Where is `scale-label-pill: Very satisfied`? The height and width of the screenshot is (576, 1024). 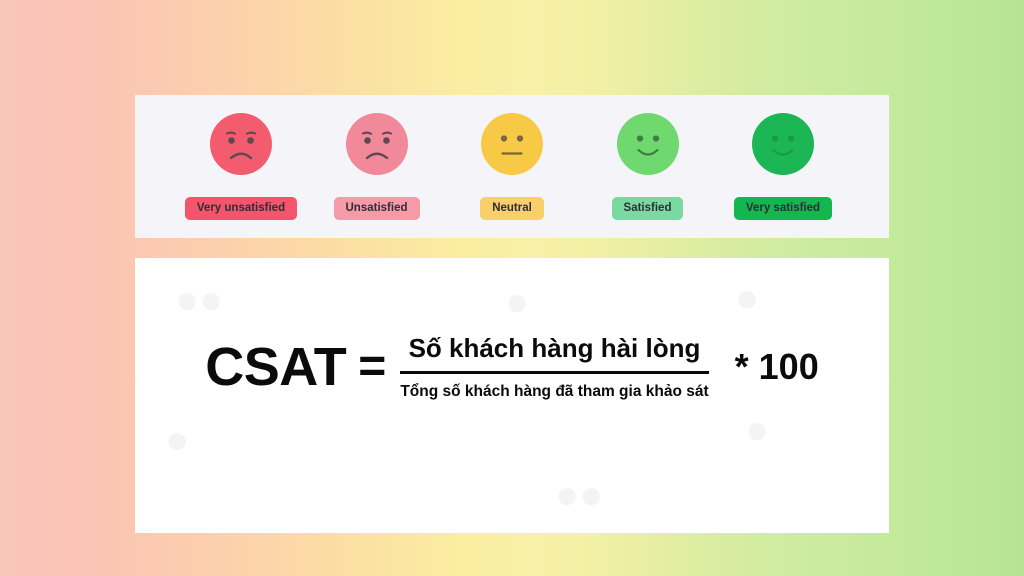
scale-label-pill: Very satisfied is located at coordinates (783, 208).